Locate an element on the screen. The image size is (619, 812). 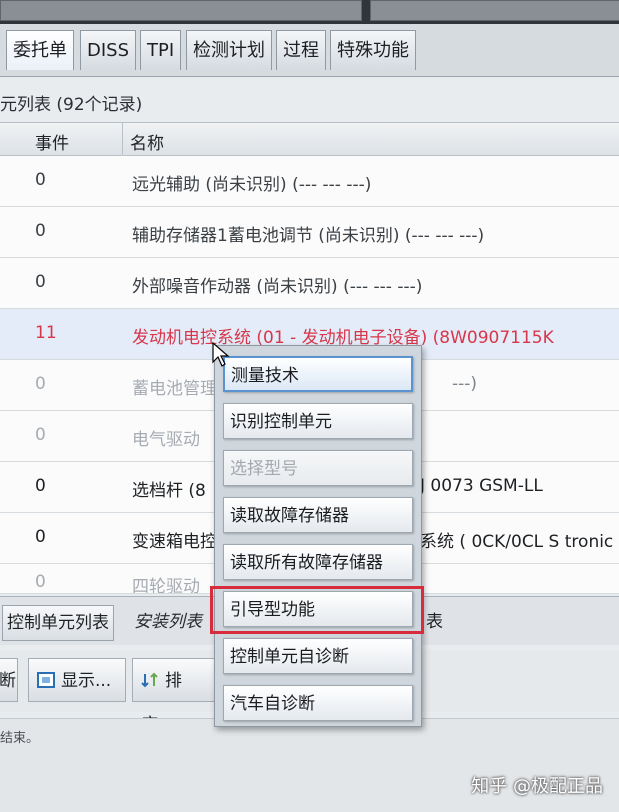
menu-item-control-unit-self-diagnosis: 控制单元自诊断 is located at coordinates (318, 656).